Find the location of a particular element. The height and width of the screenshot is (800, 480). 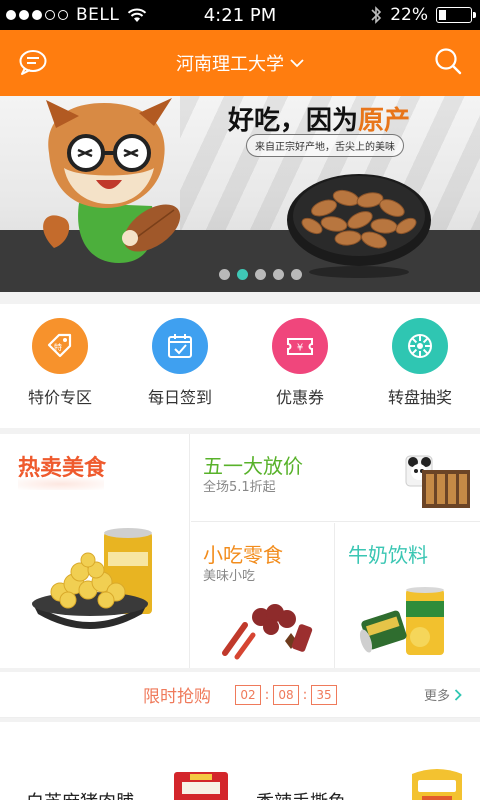

product-name: 香辣手撕鱼 is located at coordinates (301, 794).